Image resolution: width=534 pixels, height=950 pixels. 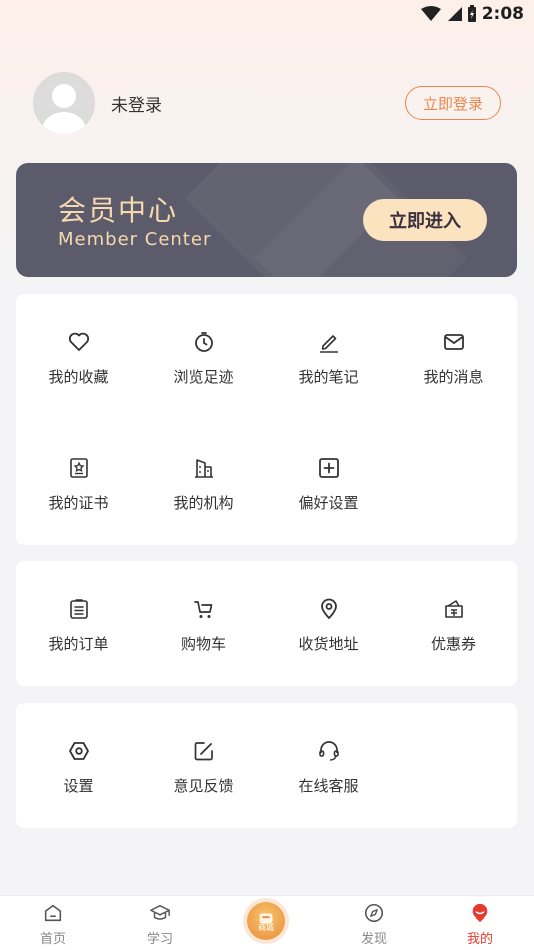 I want to click on status-time: 2:08, so click(x=502, y=14).